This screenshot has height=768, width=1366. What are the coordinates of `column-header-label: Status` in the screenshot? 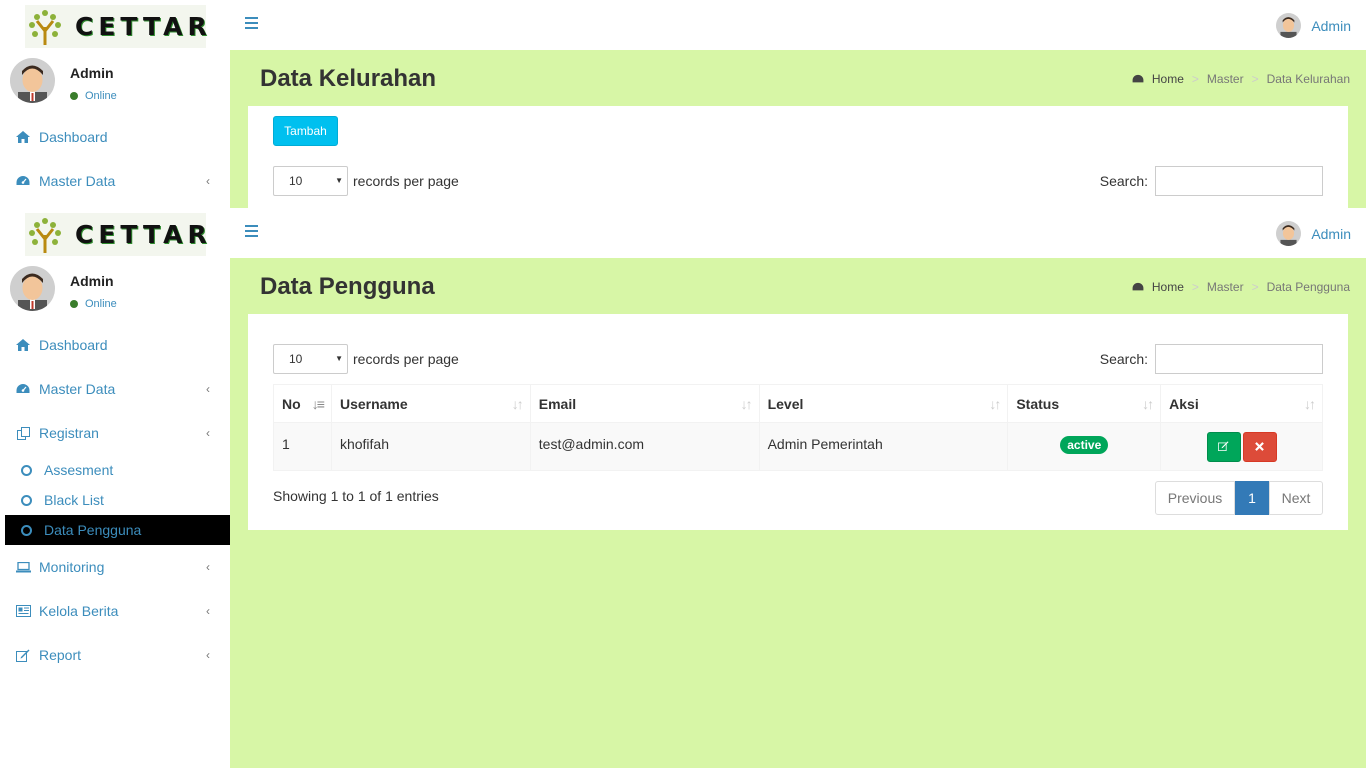 It's located at (1038, 403).